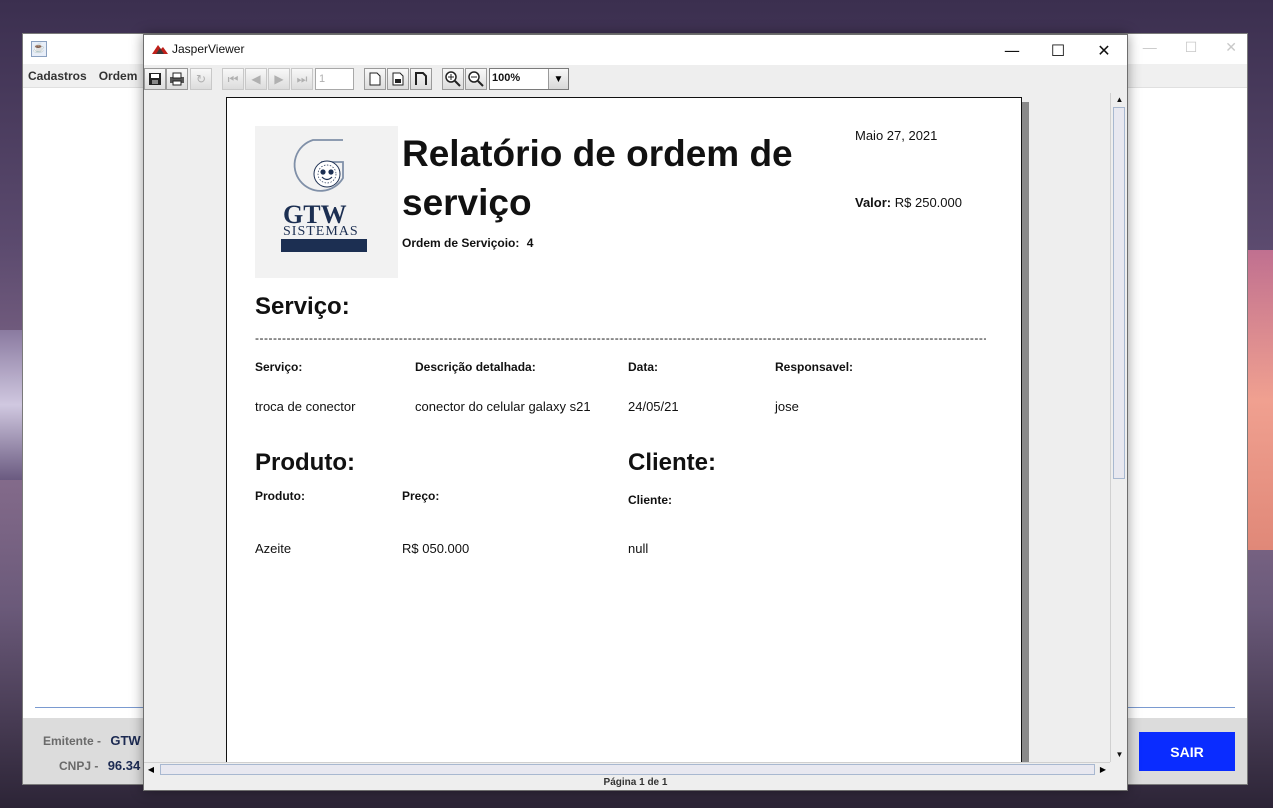 The image size is (1273, 808). I want to click on jasper-logo-icon, so click(160, 49).